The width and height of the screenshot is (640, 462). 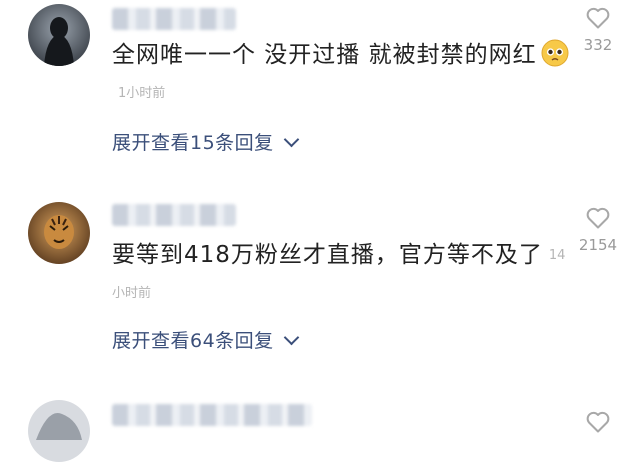 What do you see at coordinates (555, 53) in the screenshot?
I see `pleading-face-emoji-icon` at bounding box center [555, 53].